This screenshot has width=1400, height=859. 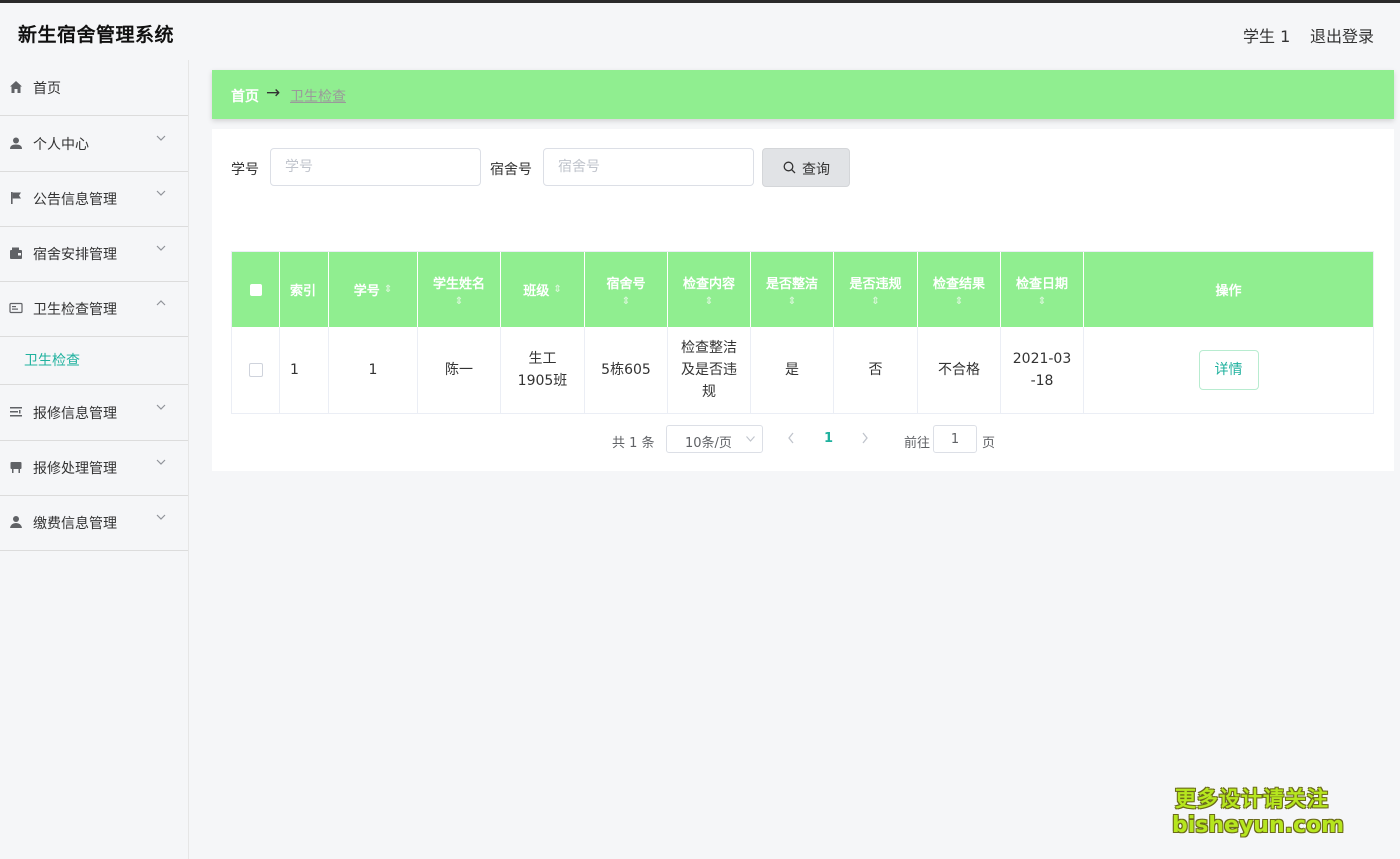 I want to click on header-date: 检查日期 ⇕, so click(x=1042, y=289).